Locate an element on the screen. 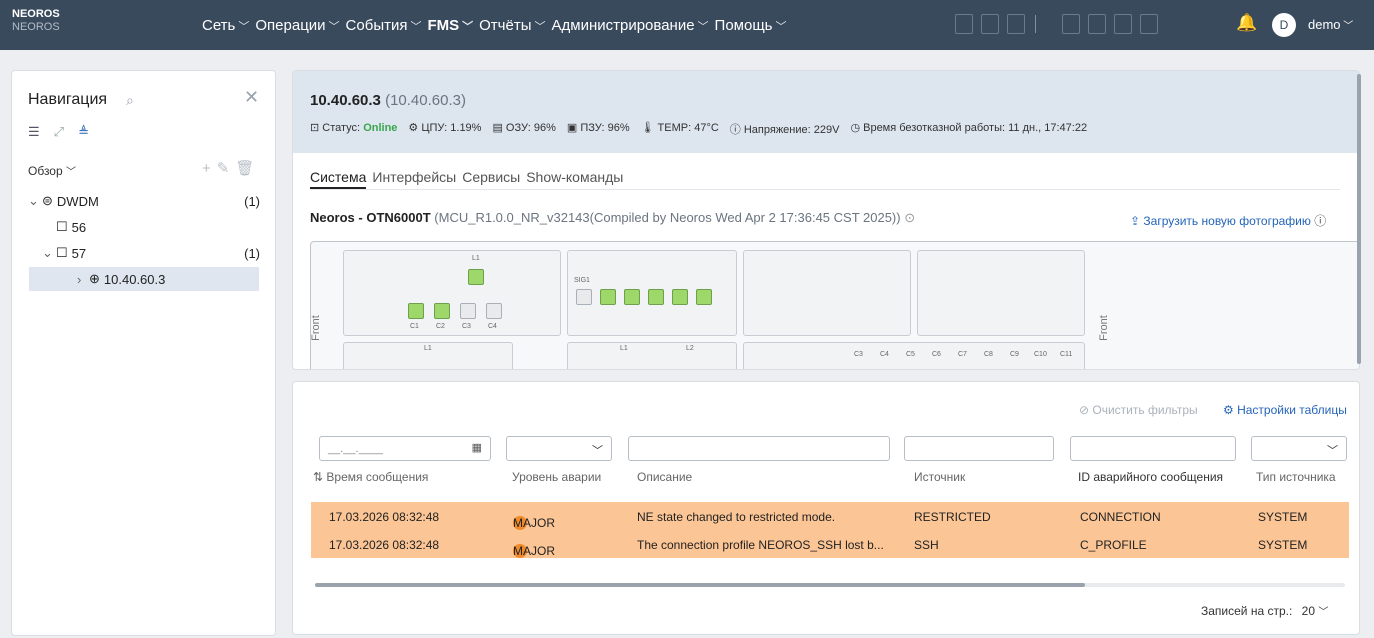 The width and height of the screenshot is (1374, 638). calendar-icon: ▦ is located at coordinates (477, 447).